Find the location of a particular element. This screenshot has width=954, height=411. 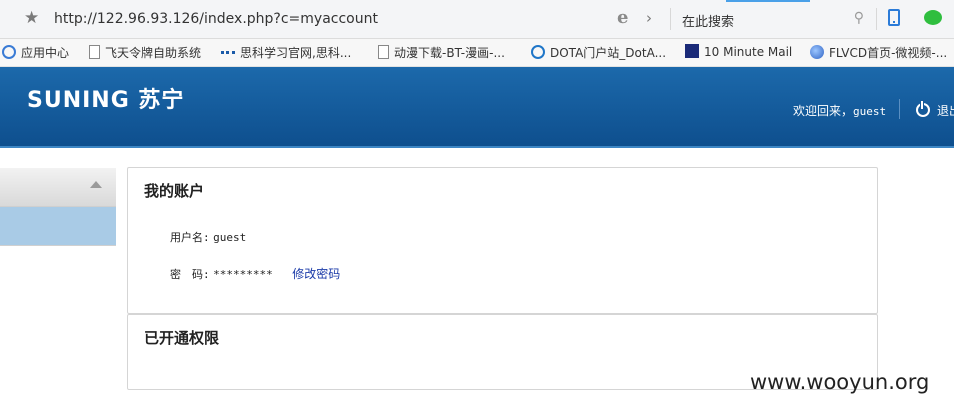

collapse-caret-icon is located at coordinates (96, 184).